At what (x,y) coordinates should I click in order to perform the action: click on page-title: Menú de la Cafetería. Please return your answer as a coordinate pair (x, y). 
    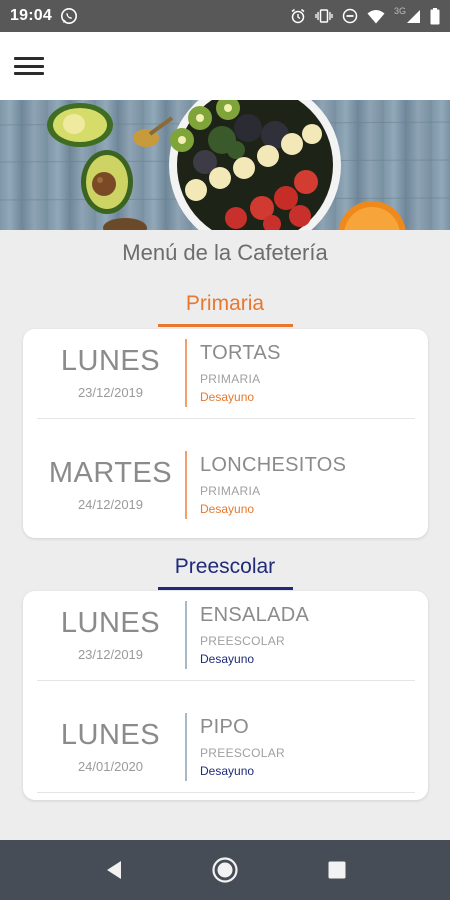
    Looking at the image, I should click on (225, 252).